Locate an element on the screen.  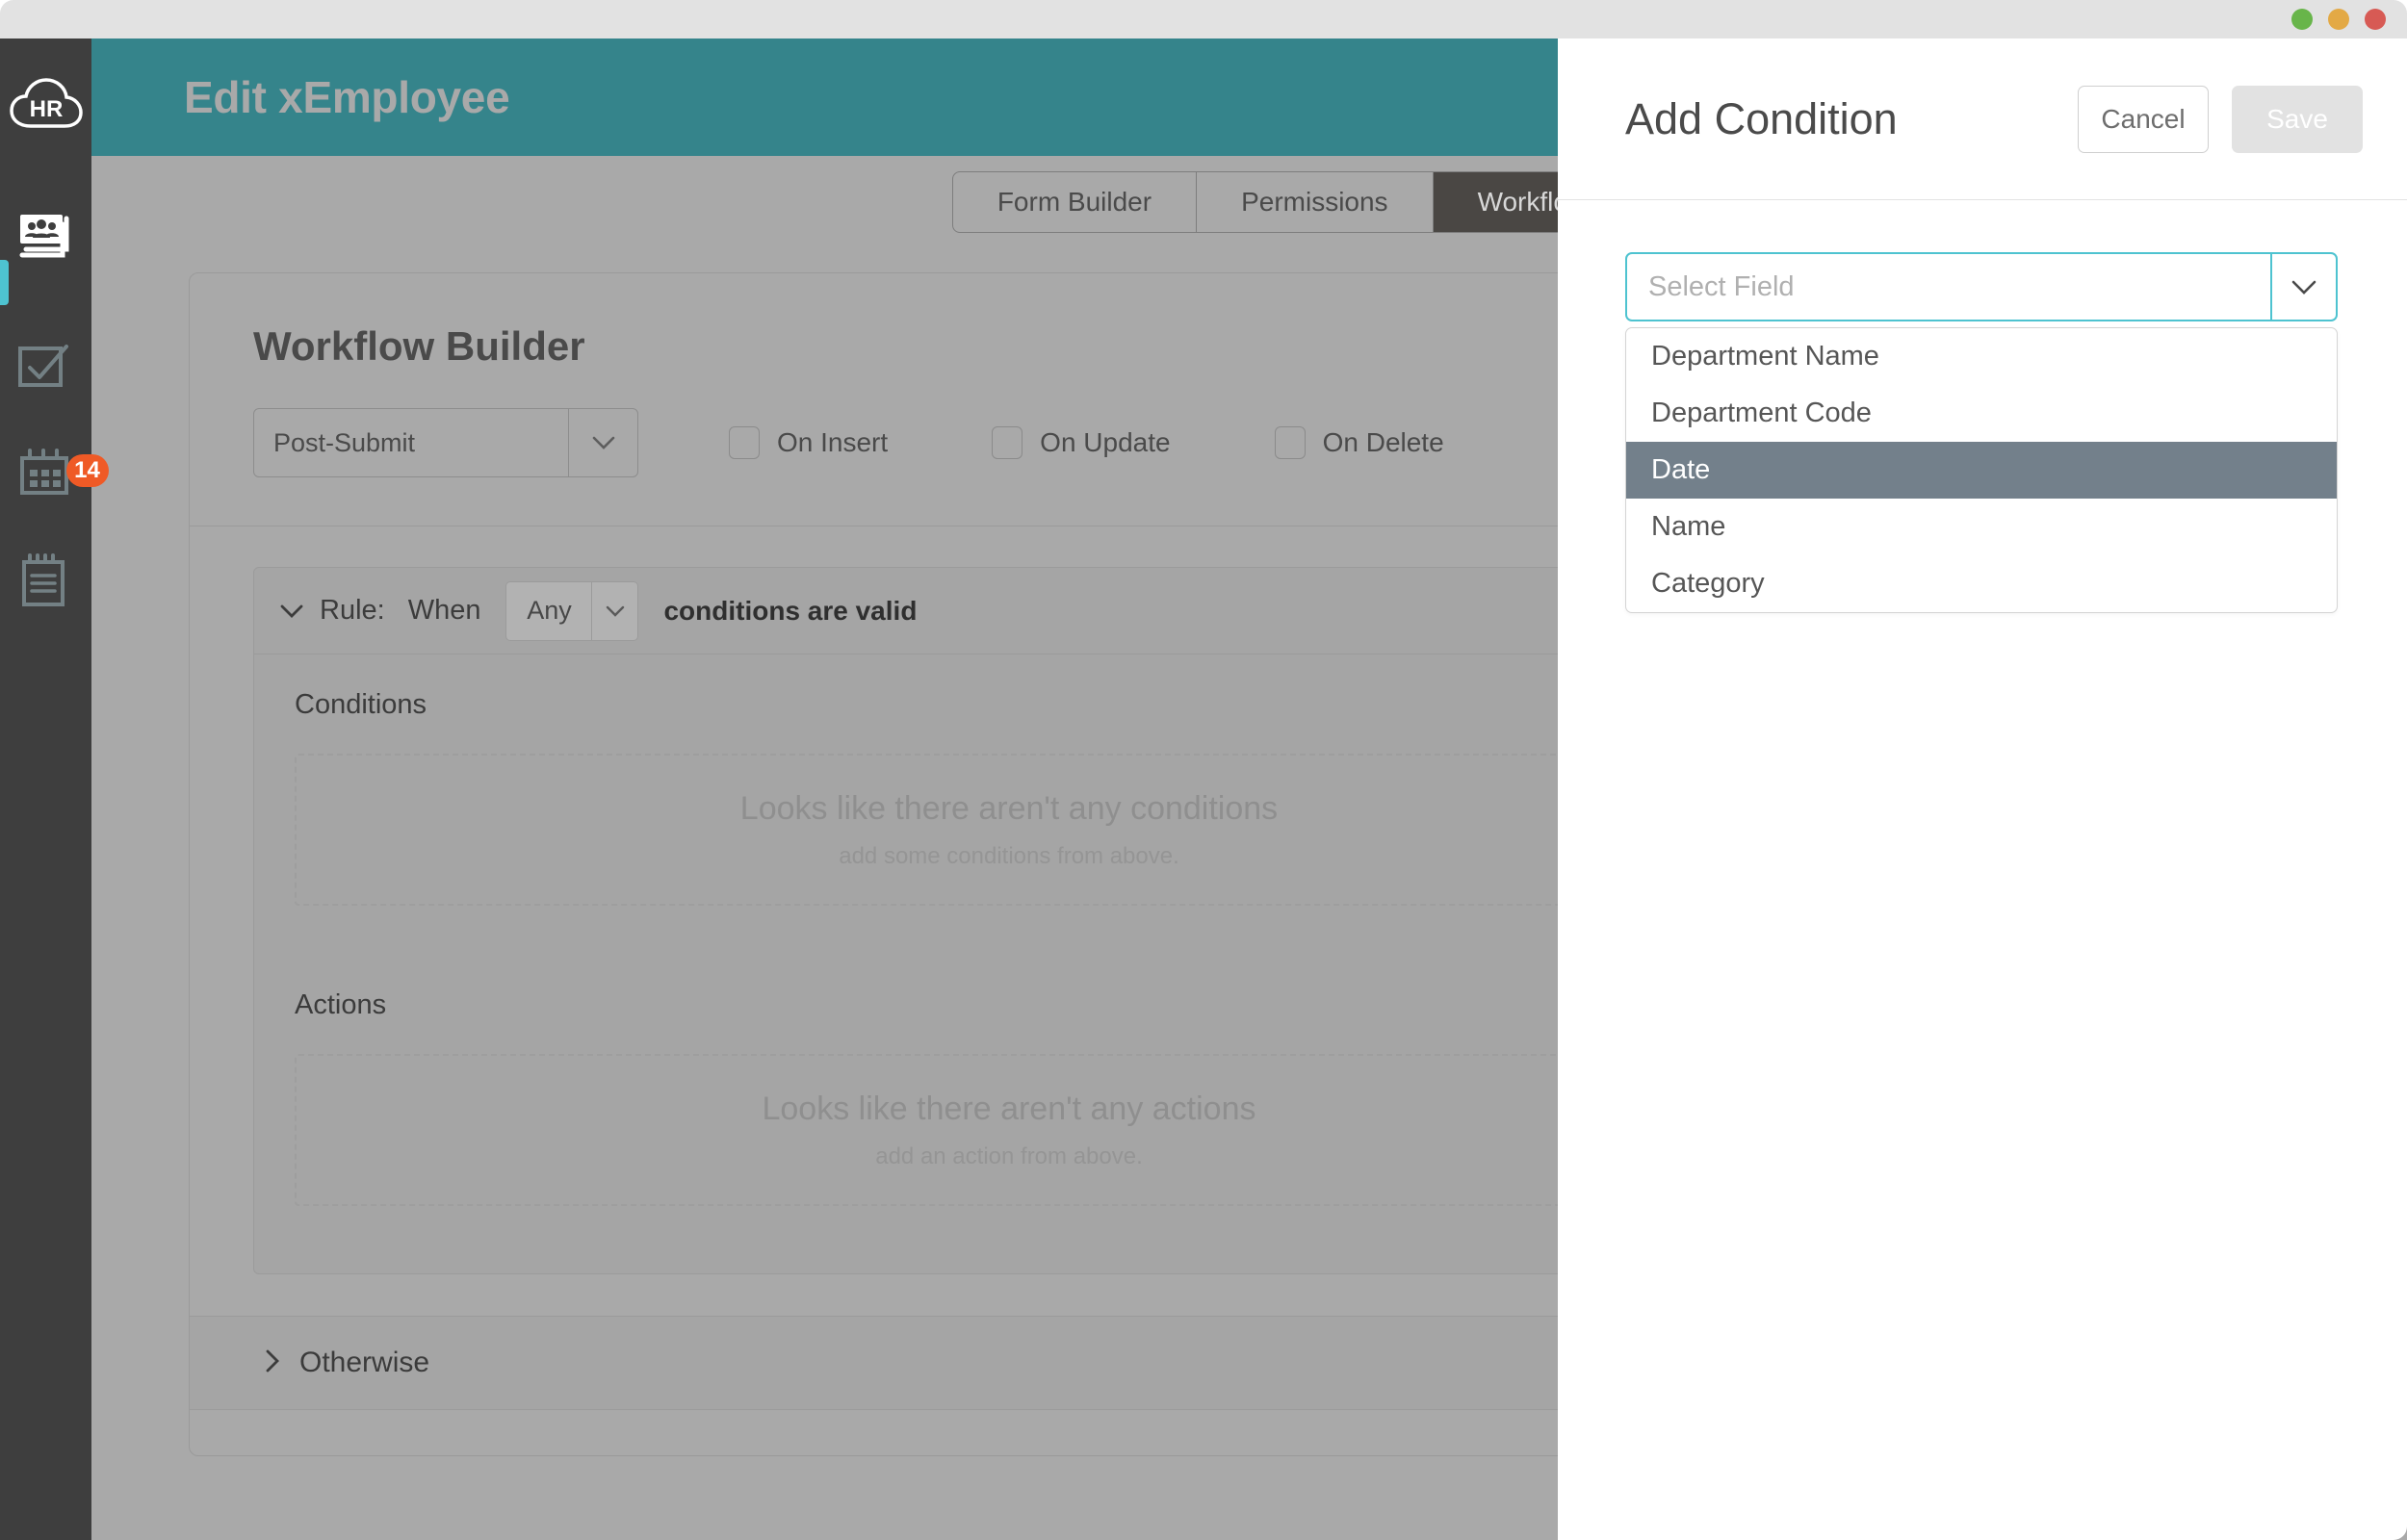
actions-empty-message: Looks like there aren't any actions is located at coordinates (1009, 1108).